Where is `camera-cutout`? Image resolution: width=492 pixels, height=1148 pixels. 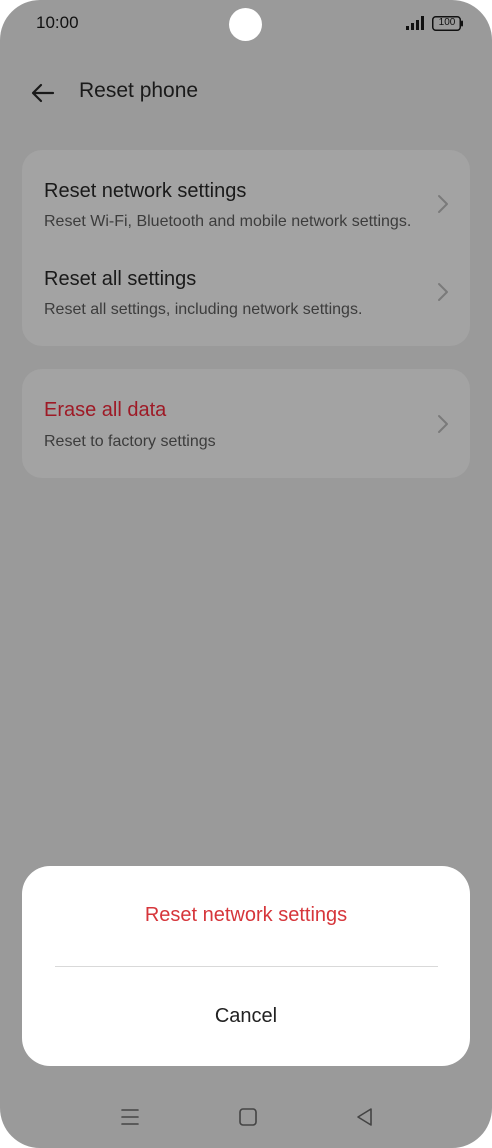 camera-cutout is located at coordinates (245, 24).